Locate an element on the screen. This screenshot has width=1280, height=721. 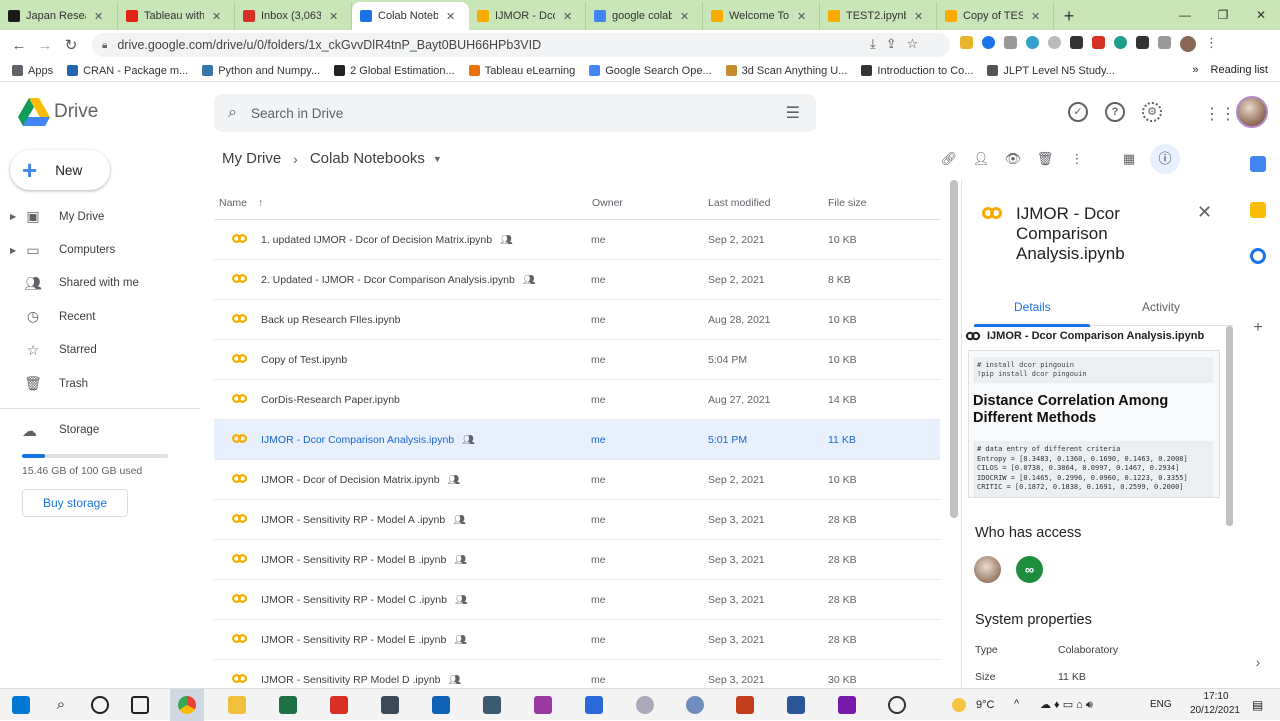
minimize-icon: — is located at coordinates (1185, 15).